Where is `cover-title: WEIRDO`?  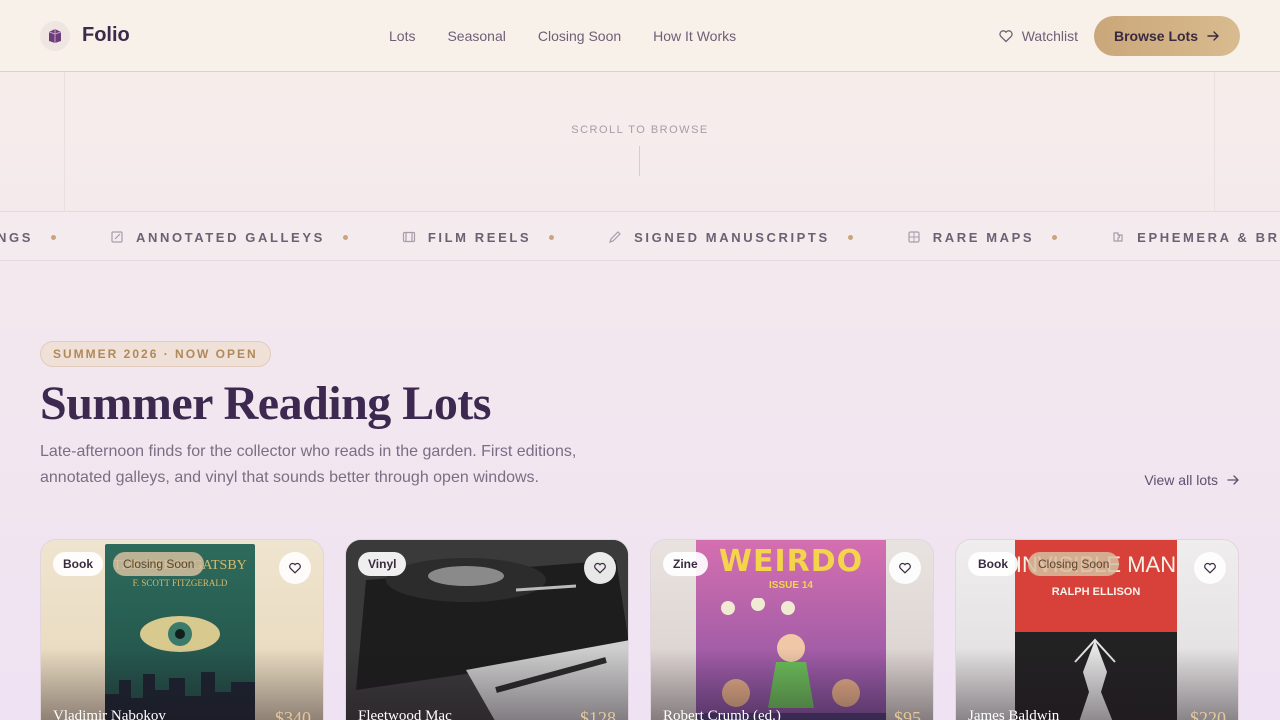
cover-title: WEIRDO is located at coordinates (791, 561).